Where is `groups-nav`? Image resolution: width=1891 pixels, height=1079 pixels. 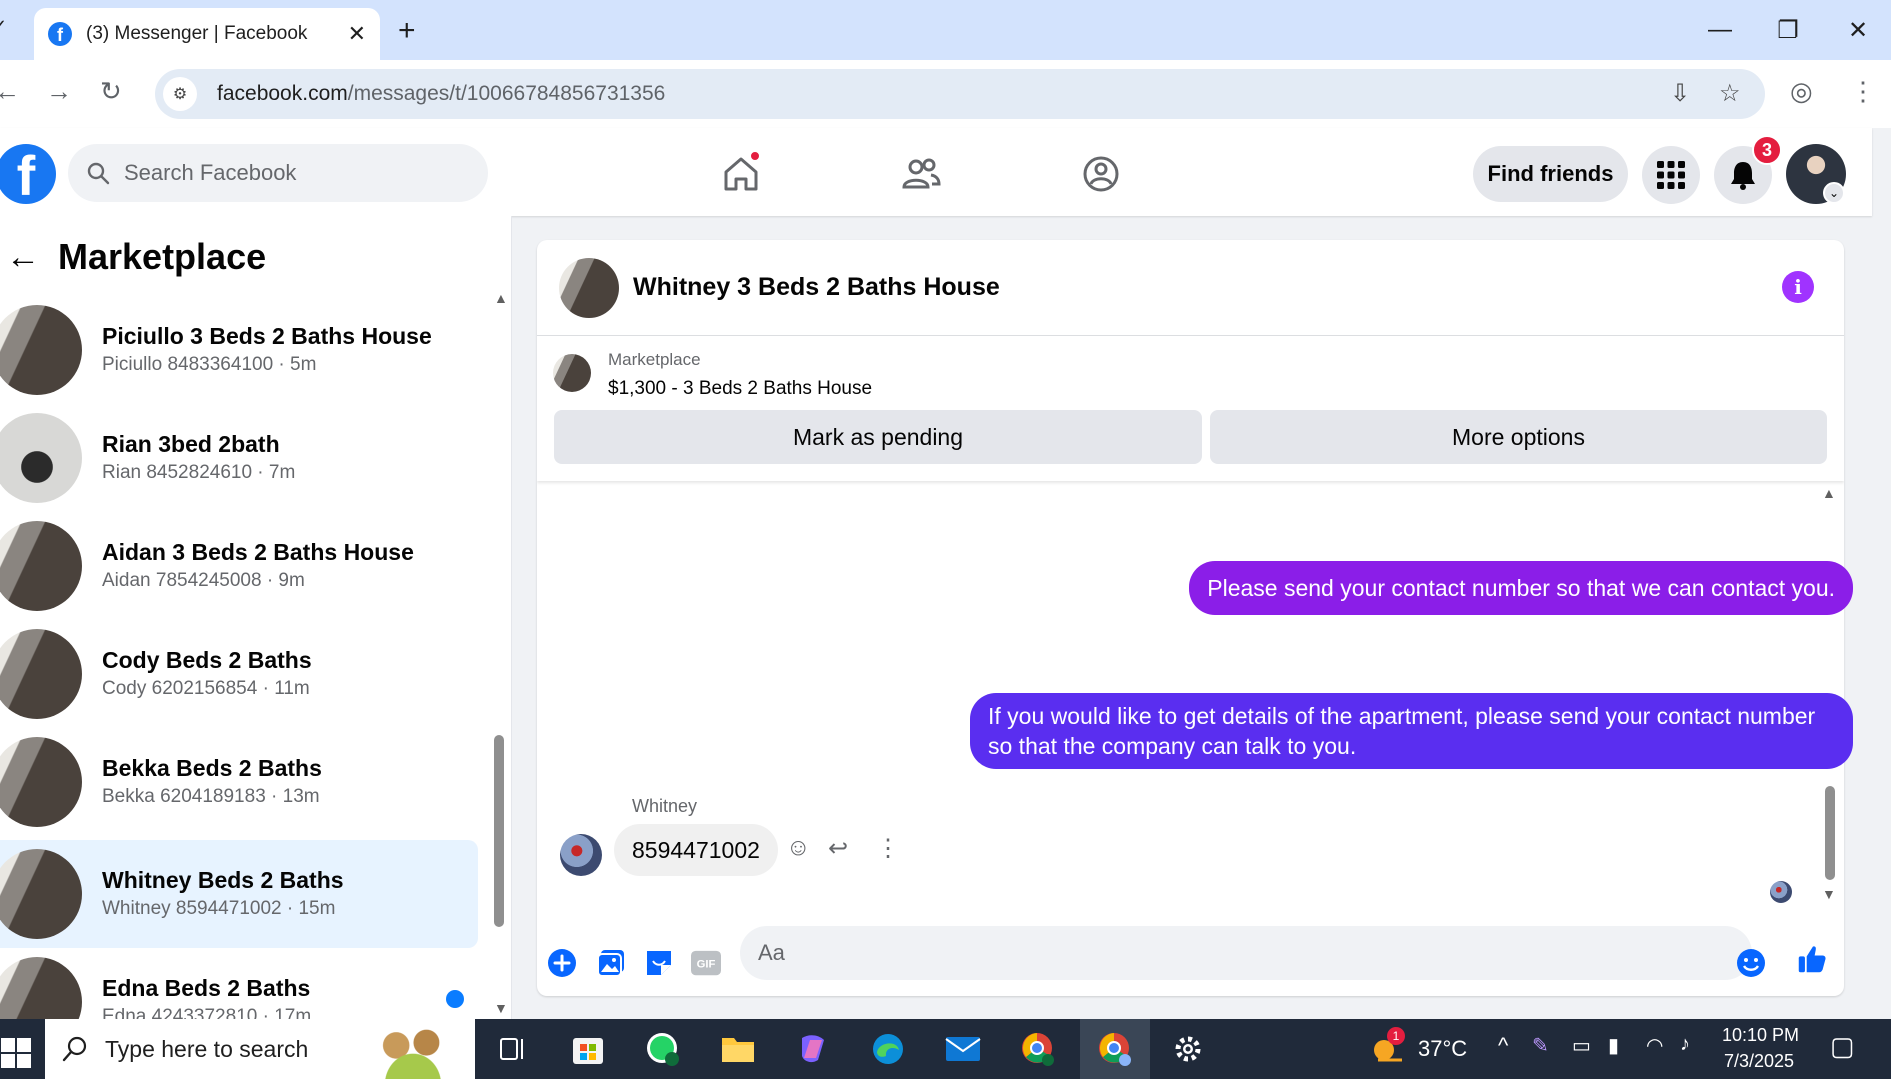 groups-nav is located at coordinates (1101, 174).